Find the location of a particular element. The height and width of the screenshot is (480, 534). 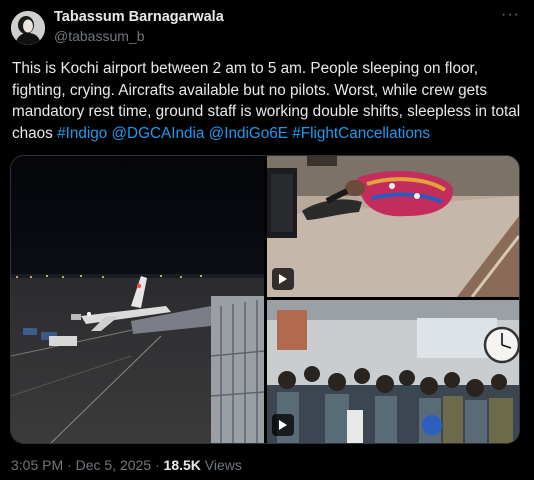

more-icon: ··· is located at coordinates (510, 15).